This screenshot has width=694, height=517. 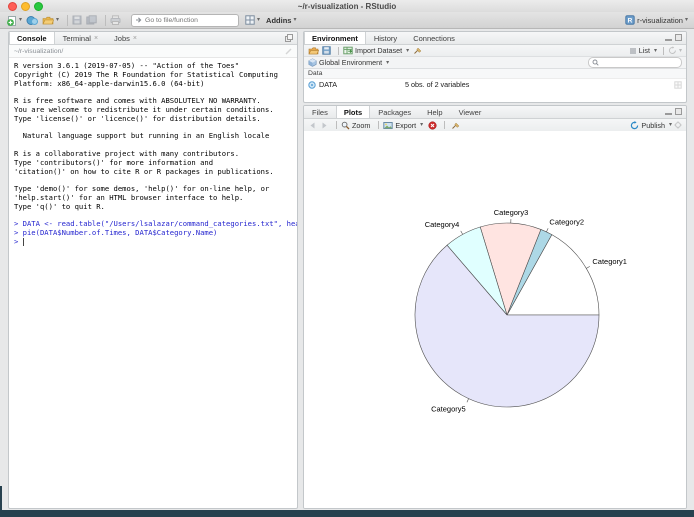 I want to click on environment-object-row: DATA 5 obs. of 2 variables, so click(x=495, y=84).